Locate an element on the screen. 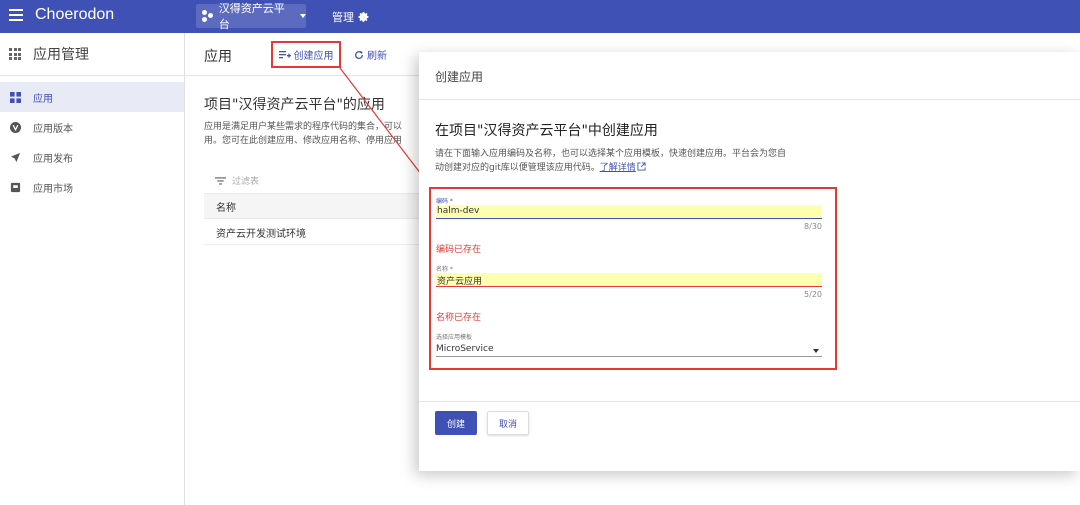  refresh-button: 刷新 is located at coordinates (370, 54).